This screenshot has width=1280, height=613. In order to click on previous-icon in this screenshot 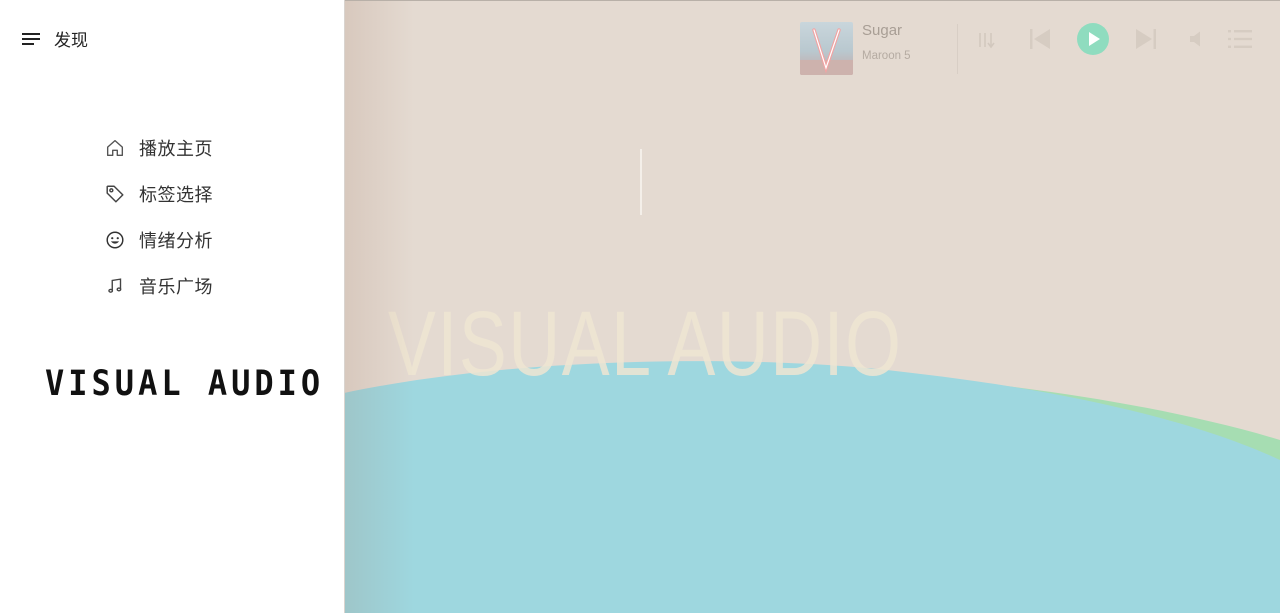, I will do `click(1040, 39)`.